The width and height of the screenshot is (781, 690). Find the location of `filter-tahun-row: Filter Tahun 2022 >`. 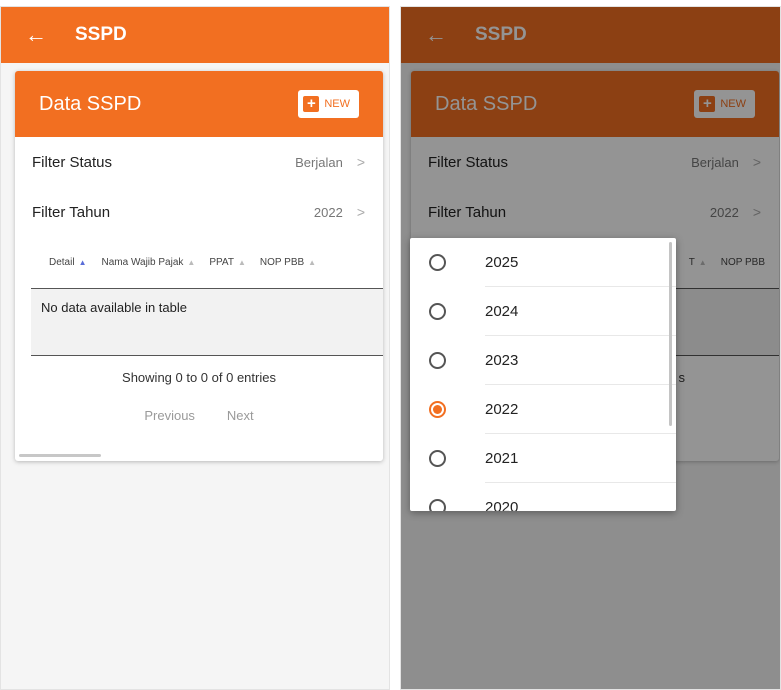

filter-tahun-row: Filter Tahun 2022 > is located at coordinates (199, 212).